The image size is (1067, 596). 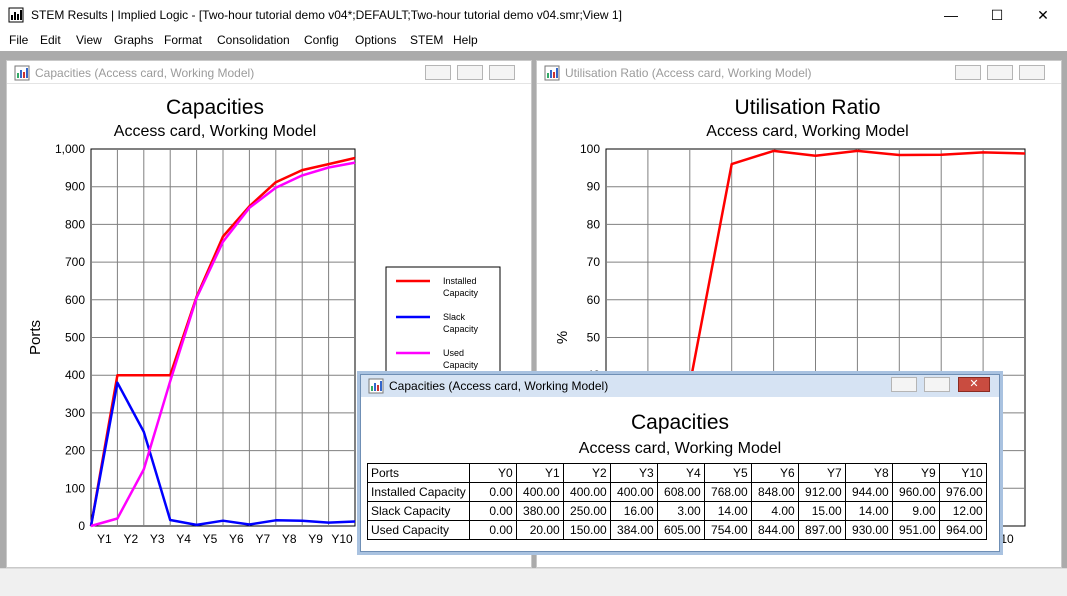 I want to click on column-header: Y0, so click(x=492, y=473).